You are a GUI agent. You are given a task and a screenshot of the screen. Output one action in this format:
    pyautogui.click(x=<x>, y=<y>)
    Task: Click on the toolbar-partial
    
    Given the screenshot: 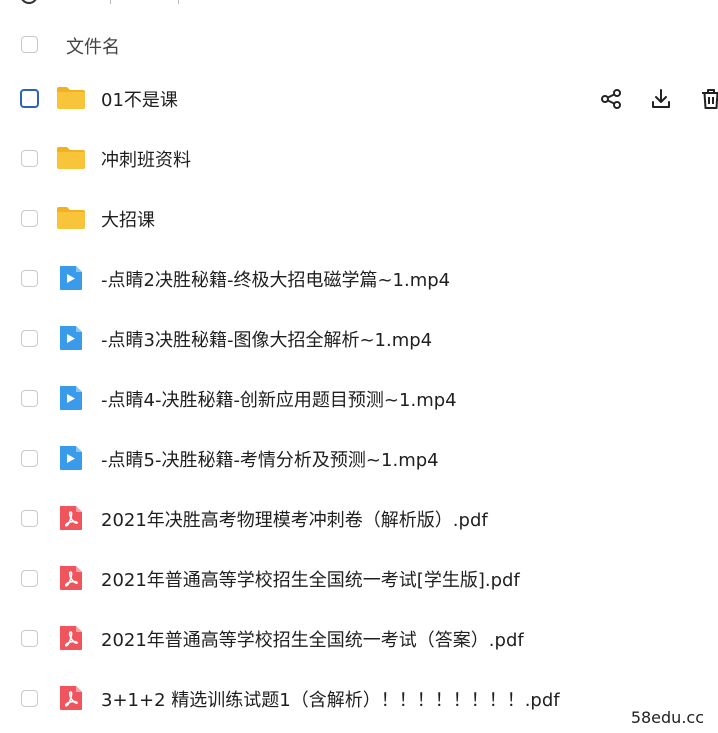 What is the action you would take?
    pyautogui.click(x=359, y=6)
    